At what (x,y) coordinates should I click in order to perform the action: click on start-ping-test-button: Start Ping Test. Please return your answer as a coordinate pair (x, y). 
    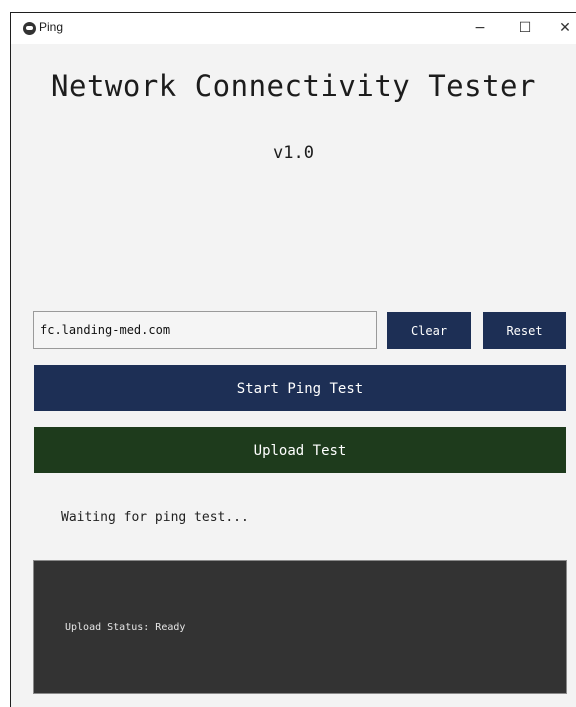
    Looking at the image, I should click on (300, 388).